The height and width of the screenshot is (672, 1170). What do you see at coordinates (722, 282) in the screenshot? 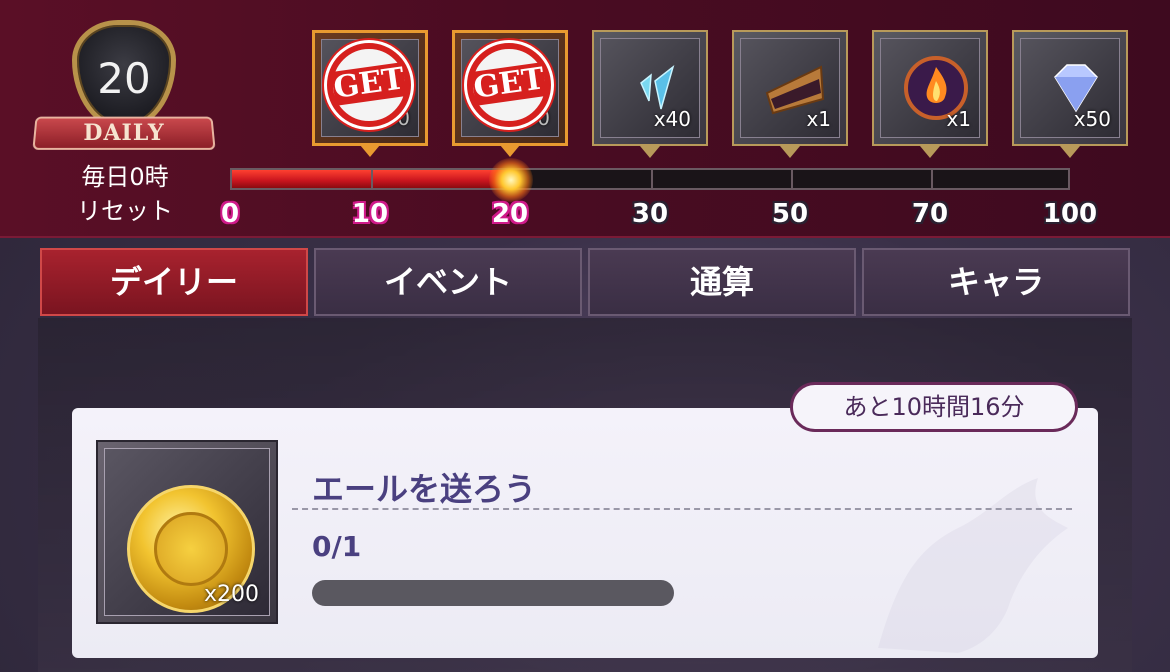
I see `tab-cumulative: 通算` at bounding box center [722, 282].